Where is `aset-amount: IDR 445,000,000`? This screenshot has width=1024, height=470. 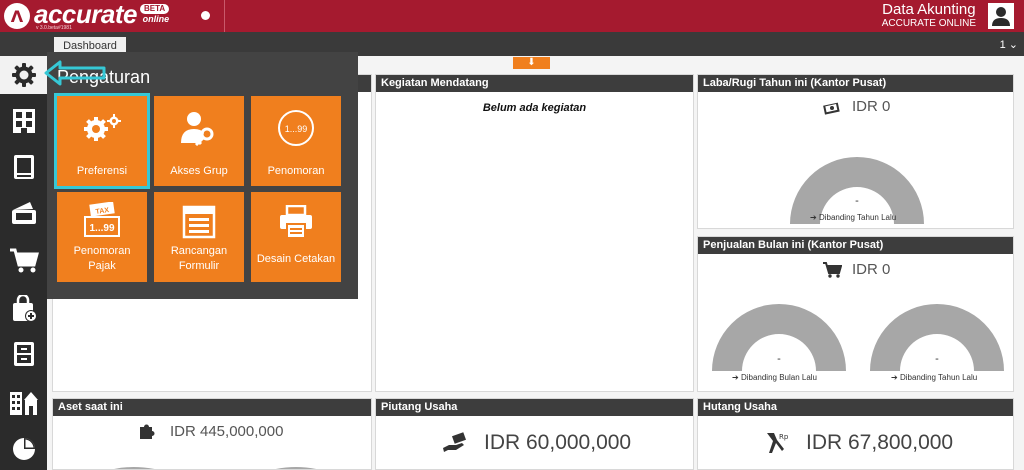 aset-amount: IDR 445,000,000 is located at coordinates (227, 431).